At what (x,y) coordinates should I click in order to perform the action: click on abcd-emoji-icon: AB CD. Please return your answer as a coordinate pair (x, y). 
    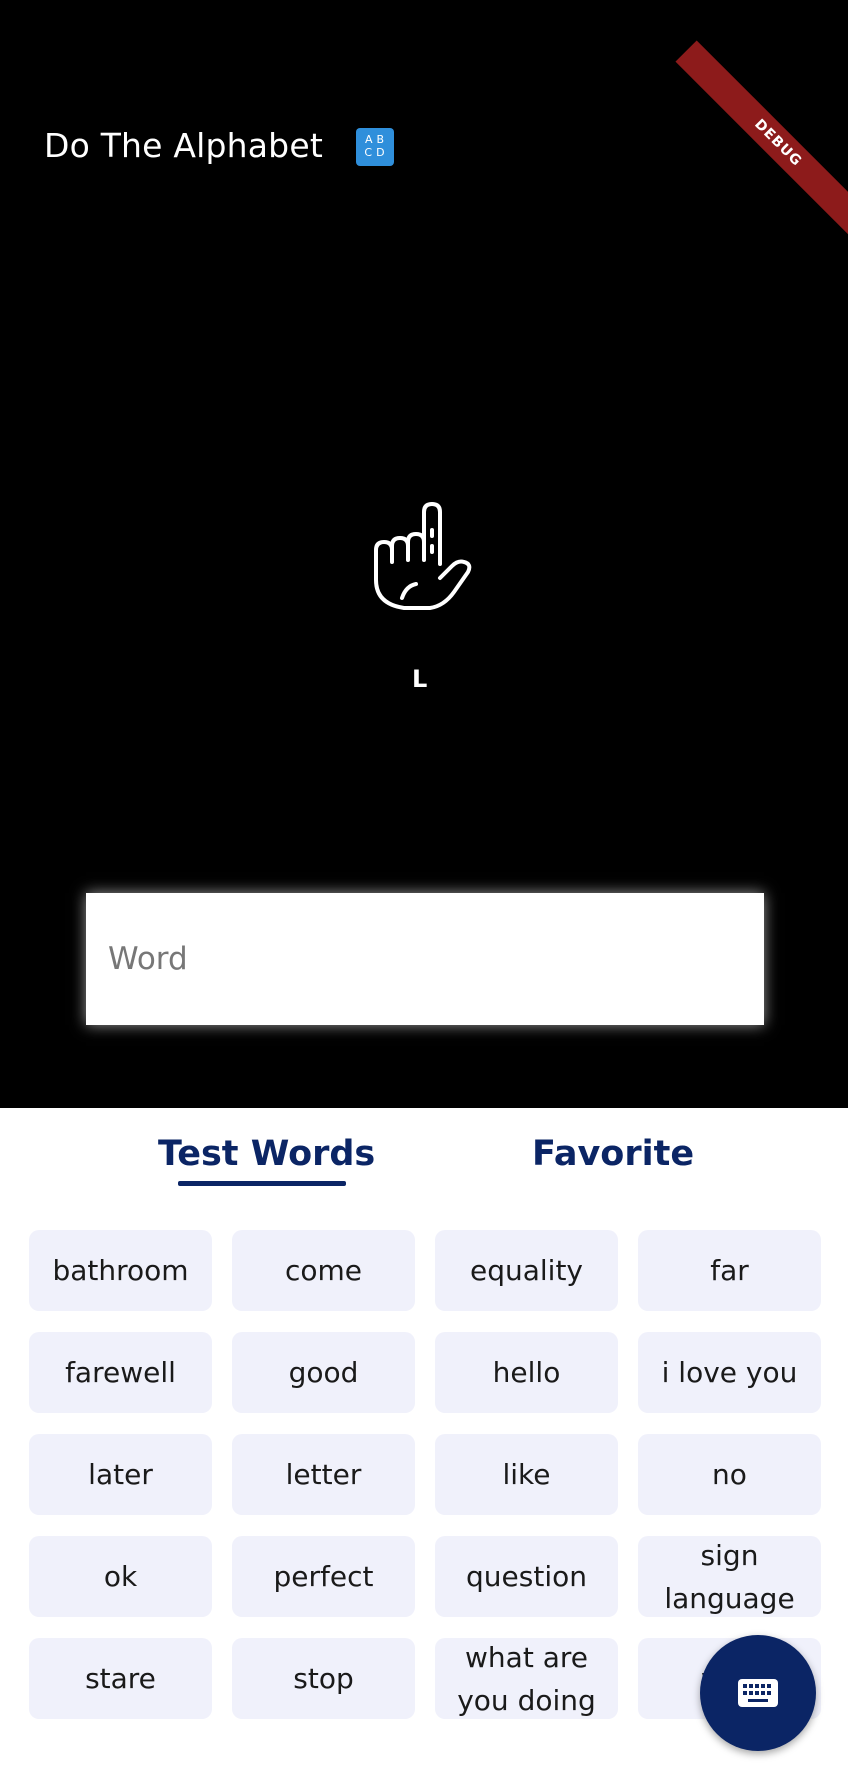
    Looking at the image, I should click on (375, 147).